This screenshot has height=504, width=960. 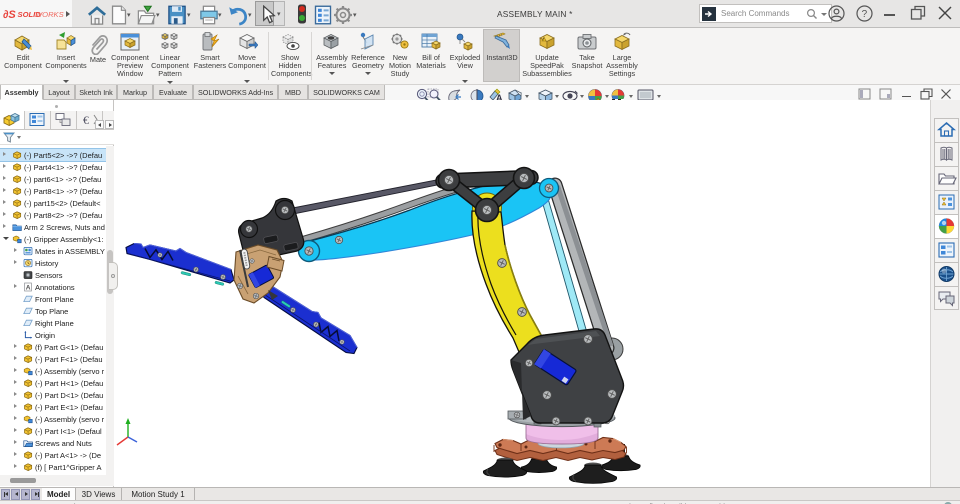 I want to click on svg-text: ∂S, so click(x=9, y=15).